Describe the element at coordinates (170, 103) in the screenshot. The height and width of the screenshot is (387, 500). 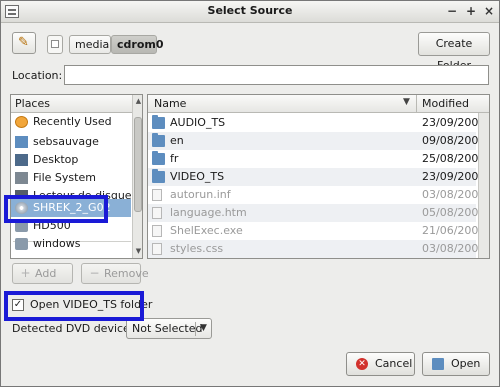
I see `column-header-name: Name` at that location.